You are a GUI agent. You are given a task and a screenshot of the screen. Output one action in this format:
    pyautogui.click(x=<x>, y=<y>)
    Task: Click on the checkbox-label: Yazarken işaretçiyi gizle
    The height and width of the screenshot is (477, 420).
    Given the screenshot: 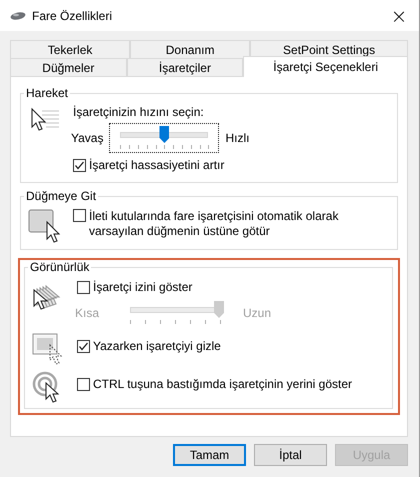 What is the action you would take?
    pyautogui.click(x=157, y=346)
    